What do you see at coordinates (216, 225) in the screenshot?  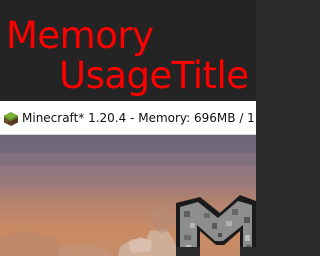 I see `minecraft-logo-partial` at bounding box center [216, 225].